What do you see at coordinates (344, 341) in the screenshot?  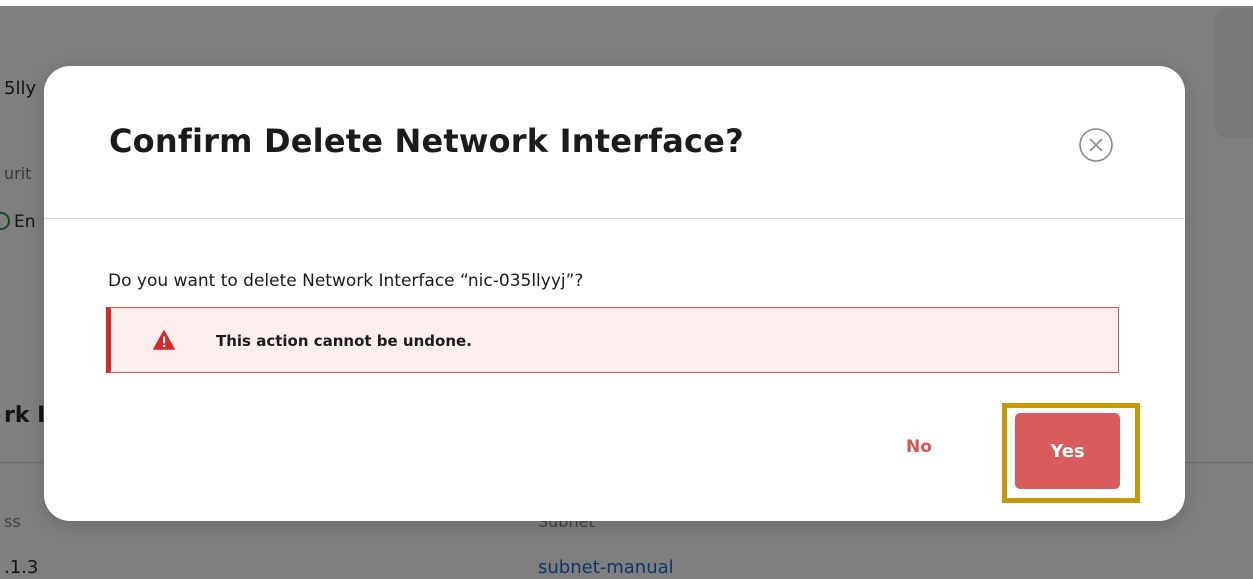 I see `warning-text: This action cannot be undone.` at bounding box center [344, 341].